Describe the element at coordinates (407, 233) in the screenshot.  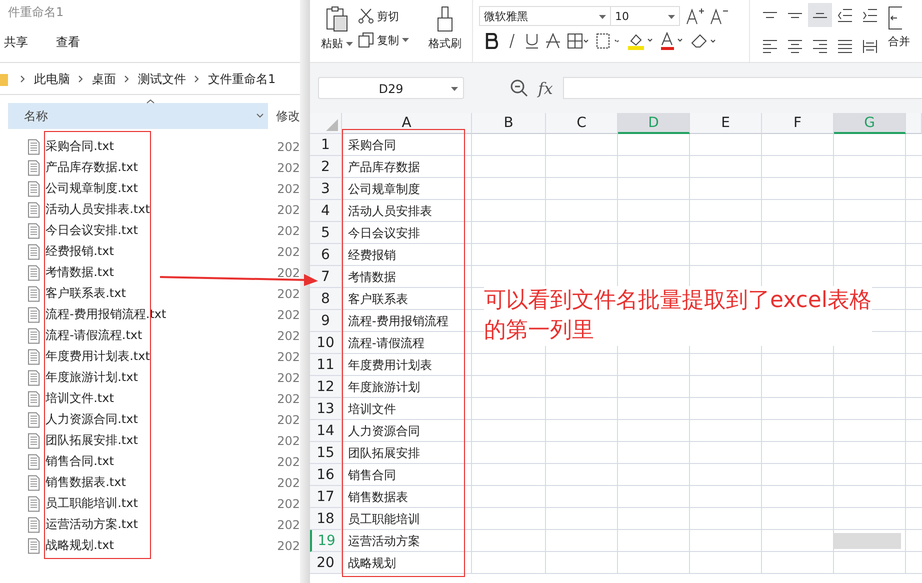
I see `table-cell: 今日会议安排` at that location.